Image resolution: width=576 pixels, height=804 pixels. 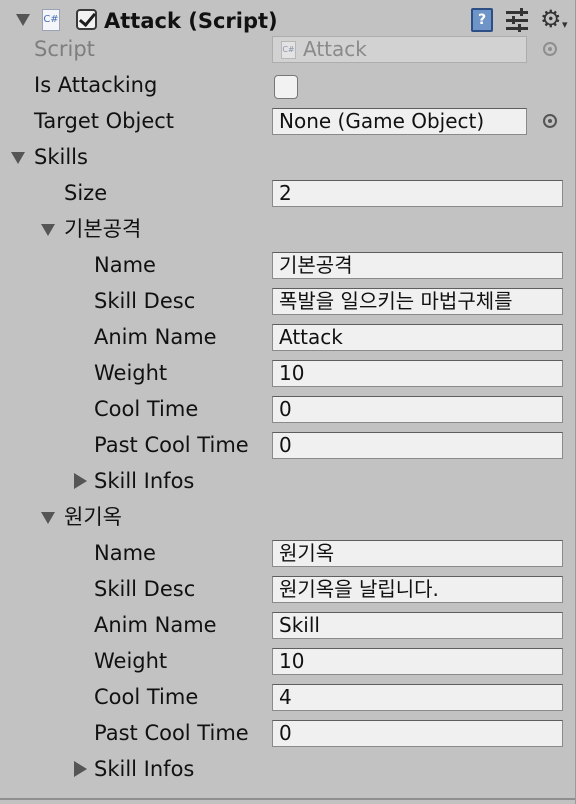 What do you see at coordinates (482, 20) in the screenshot?
I see `help-book-icon: ?` at bounding box center [482, 20].